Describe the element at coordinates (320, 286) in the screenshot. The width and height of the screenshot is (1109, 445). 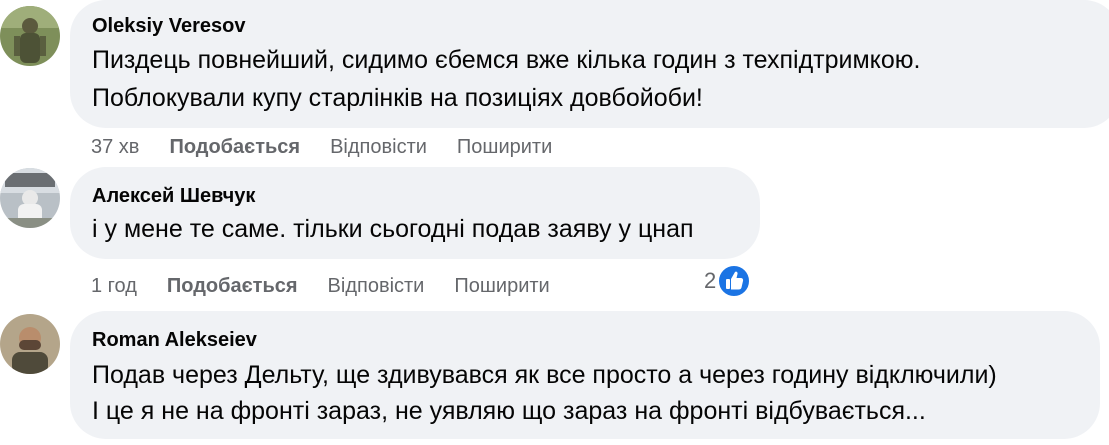
I see `comment-actions: 1 год Подобається Відповісти Поширити` at that location.